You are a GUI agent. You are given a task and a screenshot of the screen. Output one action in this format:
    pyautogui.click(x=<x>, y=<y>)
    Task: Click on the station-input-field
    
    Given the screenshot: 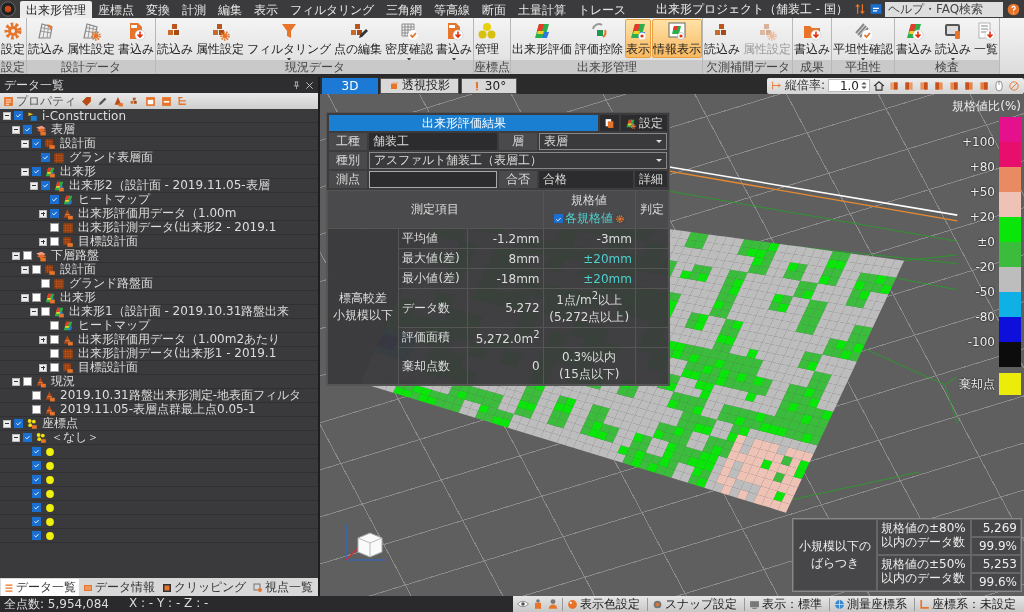 What is the action you would take?
    pyautogui.click(x=433, y=179)
    